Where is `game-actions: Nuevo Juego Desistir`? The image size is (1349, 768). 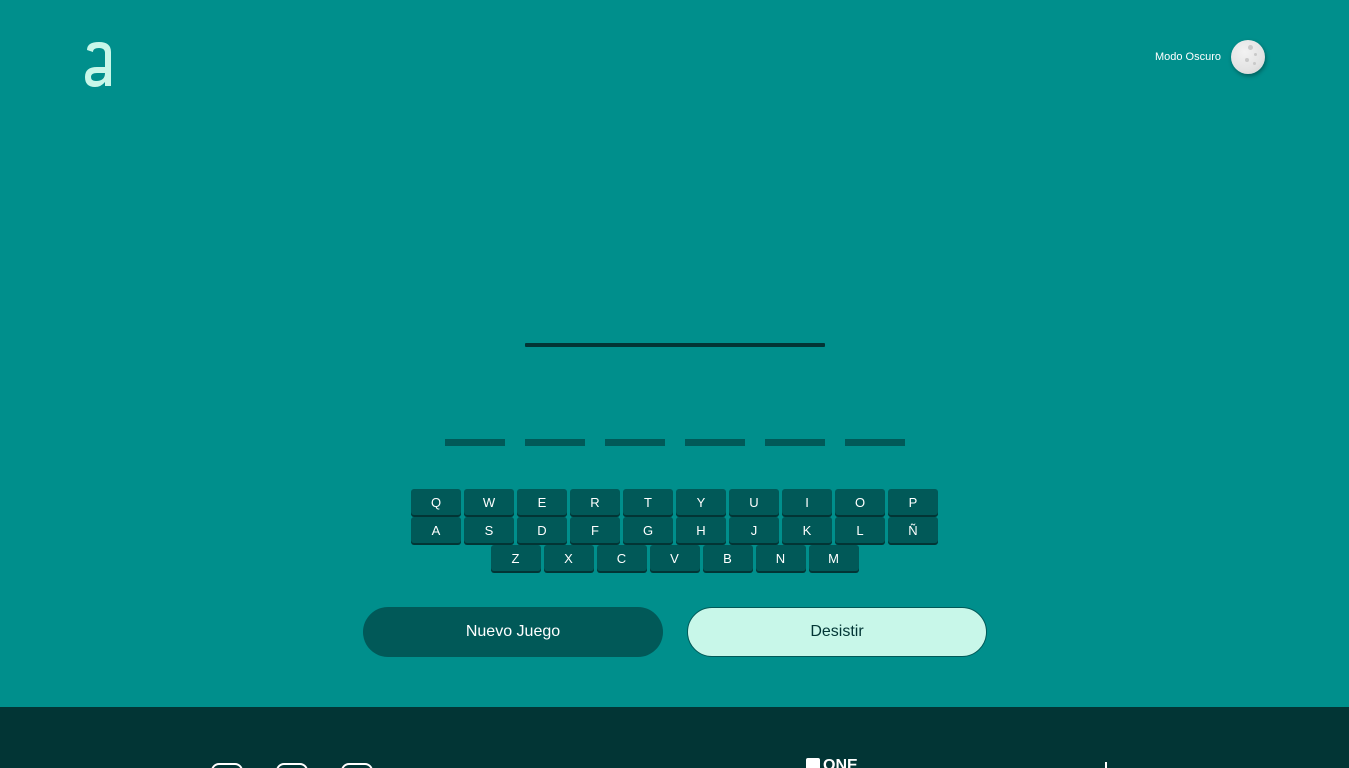
game-actions: Nuevo Juego Desistir is located at coordinates (675, 632).